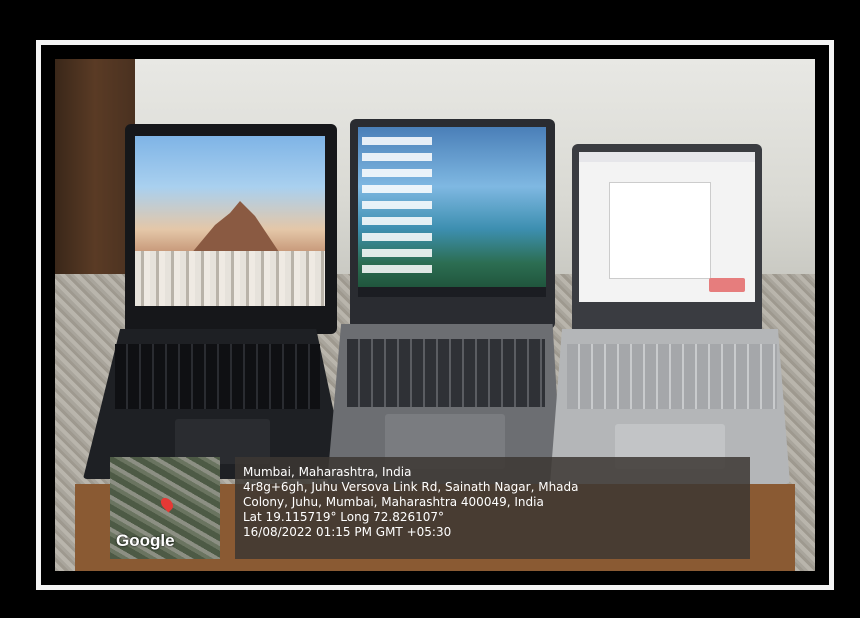 This screenshot has width=860, height=618. What do you see at coordinates (344, 517) in the screenshot?
I see `coordinates: Lat 19.115719° Long 72.826107°` at bounding box center [344, 517].